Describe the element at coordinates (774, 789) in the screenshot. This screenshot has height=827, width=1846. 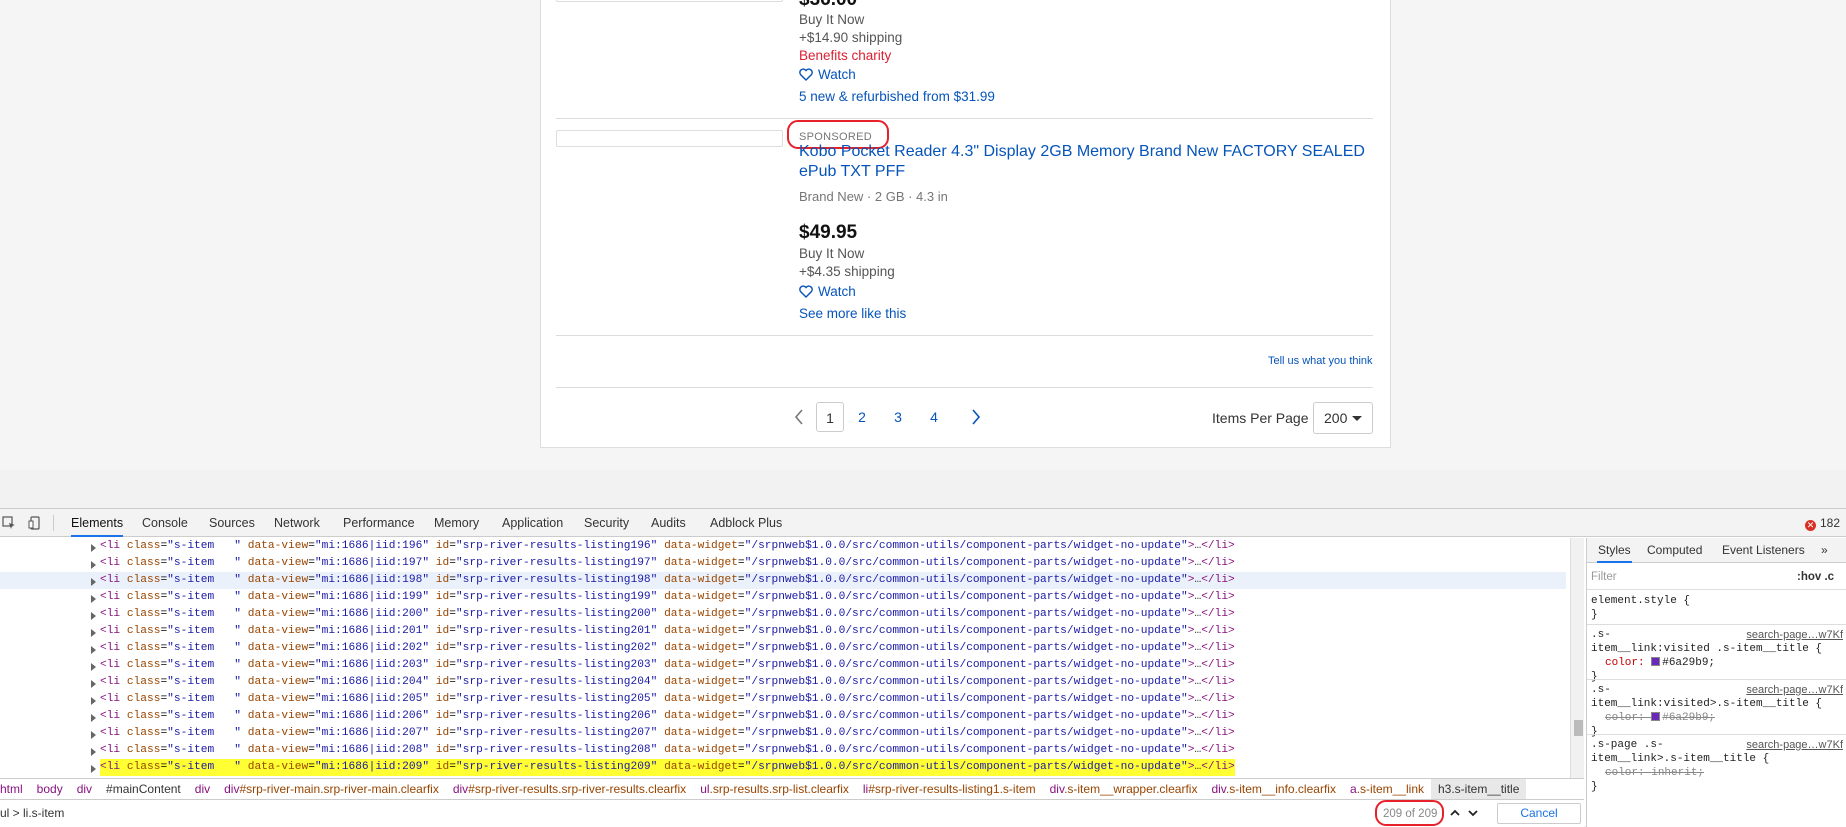
I see `breadcrumb-item: ul.srp-results.srp-list.clearfix` at that location.